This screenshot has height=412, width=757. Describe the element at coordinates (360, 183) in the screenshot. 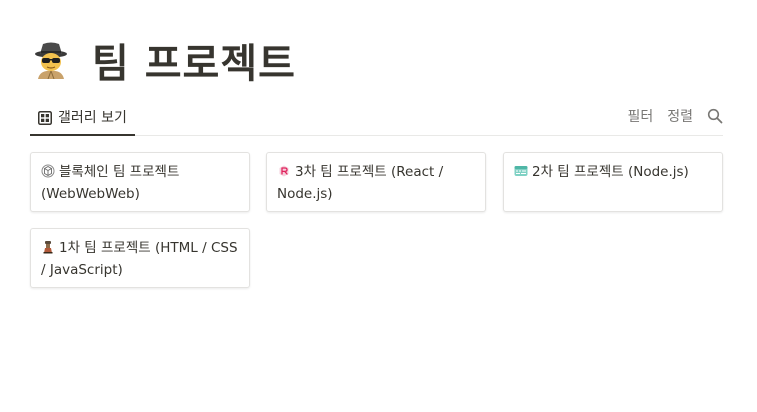

I see `card-title: 3차 팀 프로젝트 (React / Node.js)` at that location.